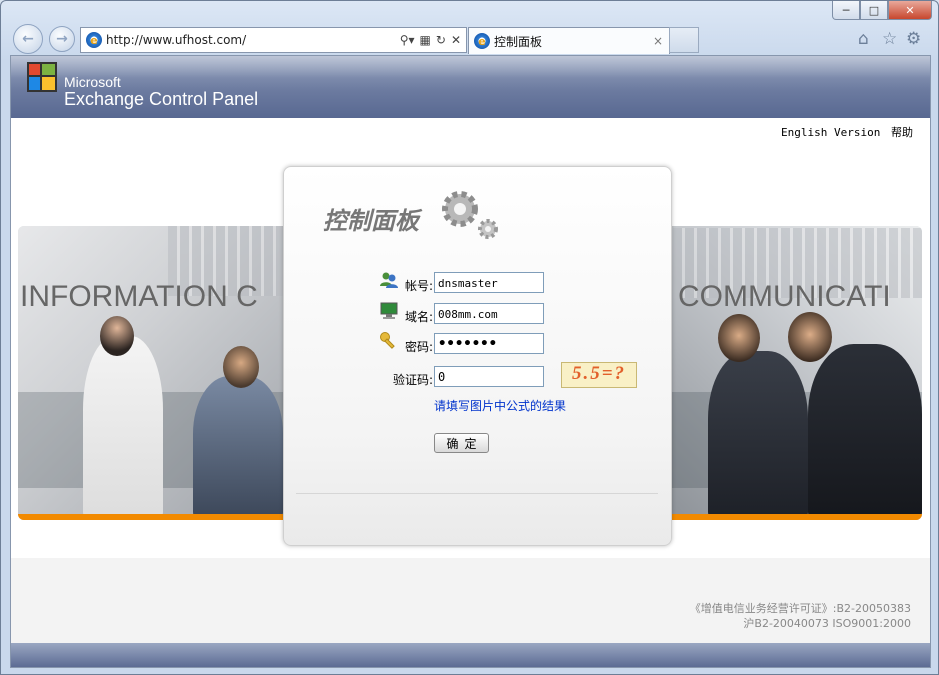 The width and height of the screenshot is (939, 675). What do you see at coordinates (461, 443) in the screenshot?
I see `submit-button: 确定` at bounding box center [461, 443].